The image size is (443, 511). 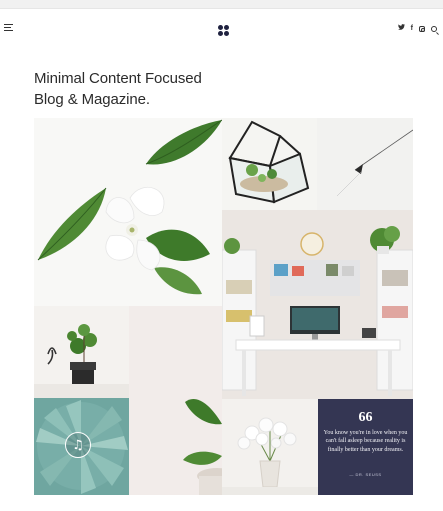 I want to click on browser-top-strip, so click(x=221, y=4).